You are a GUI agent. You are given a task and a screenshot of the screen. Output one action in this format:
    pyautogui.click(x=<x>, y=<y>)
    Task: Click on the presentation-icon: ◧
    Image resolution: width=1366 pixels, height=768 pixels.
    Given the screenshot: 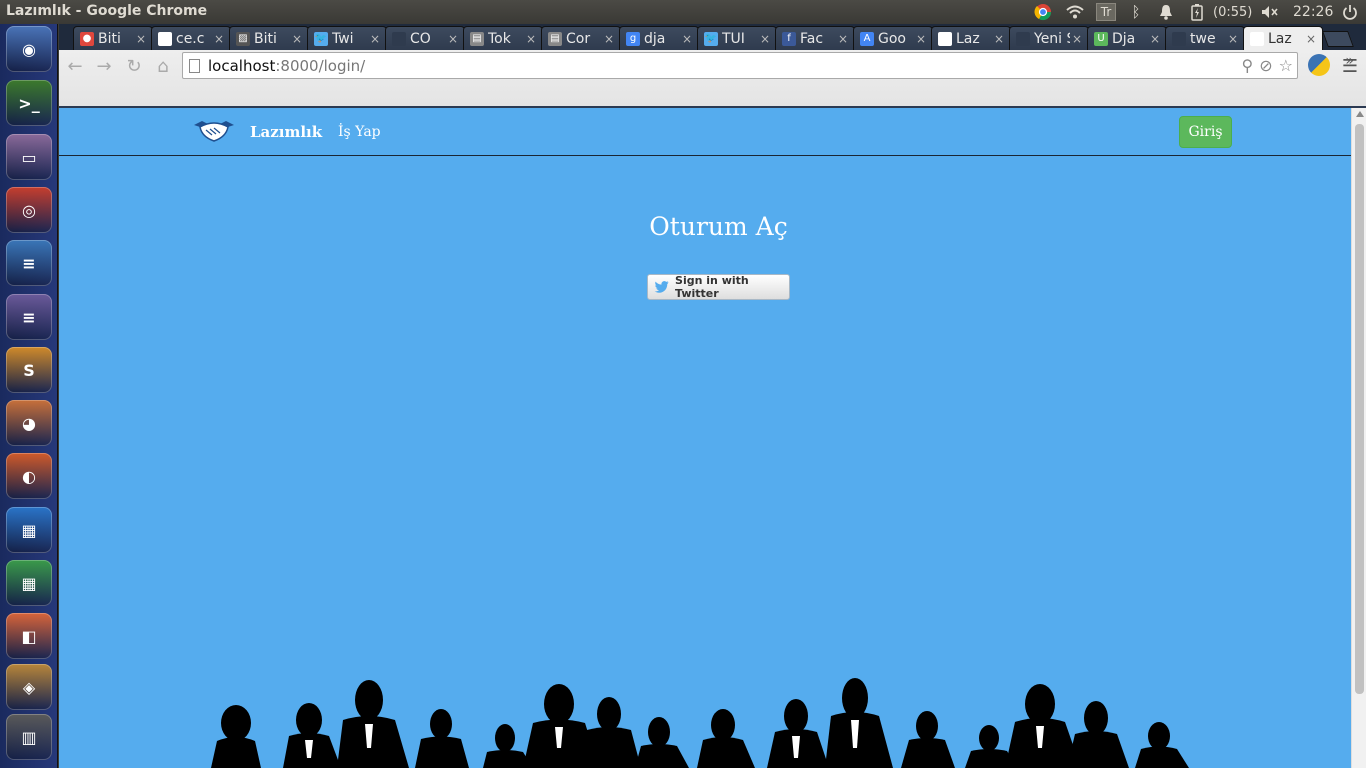 What is the action you would take?
    pyautogui.click(x=29, y=636)
    